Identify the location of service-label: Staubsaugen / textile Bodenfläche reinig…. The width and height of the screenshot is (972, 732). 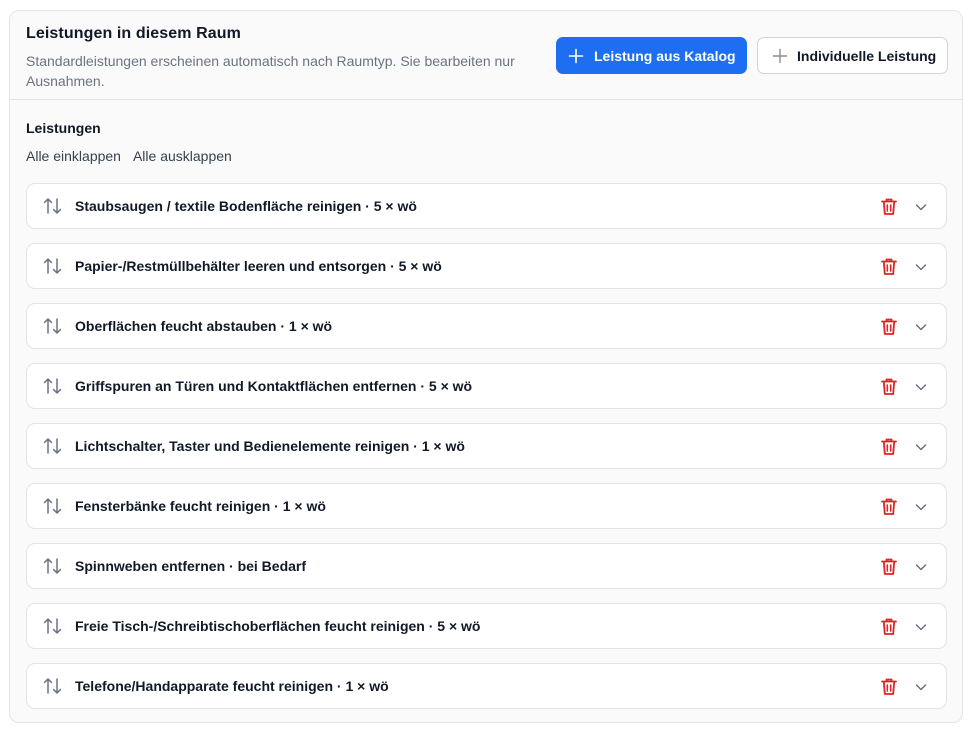
(246, 206).